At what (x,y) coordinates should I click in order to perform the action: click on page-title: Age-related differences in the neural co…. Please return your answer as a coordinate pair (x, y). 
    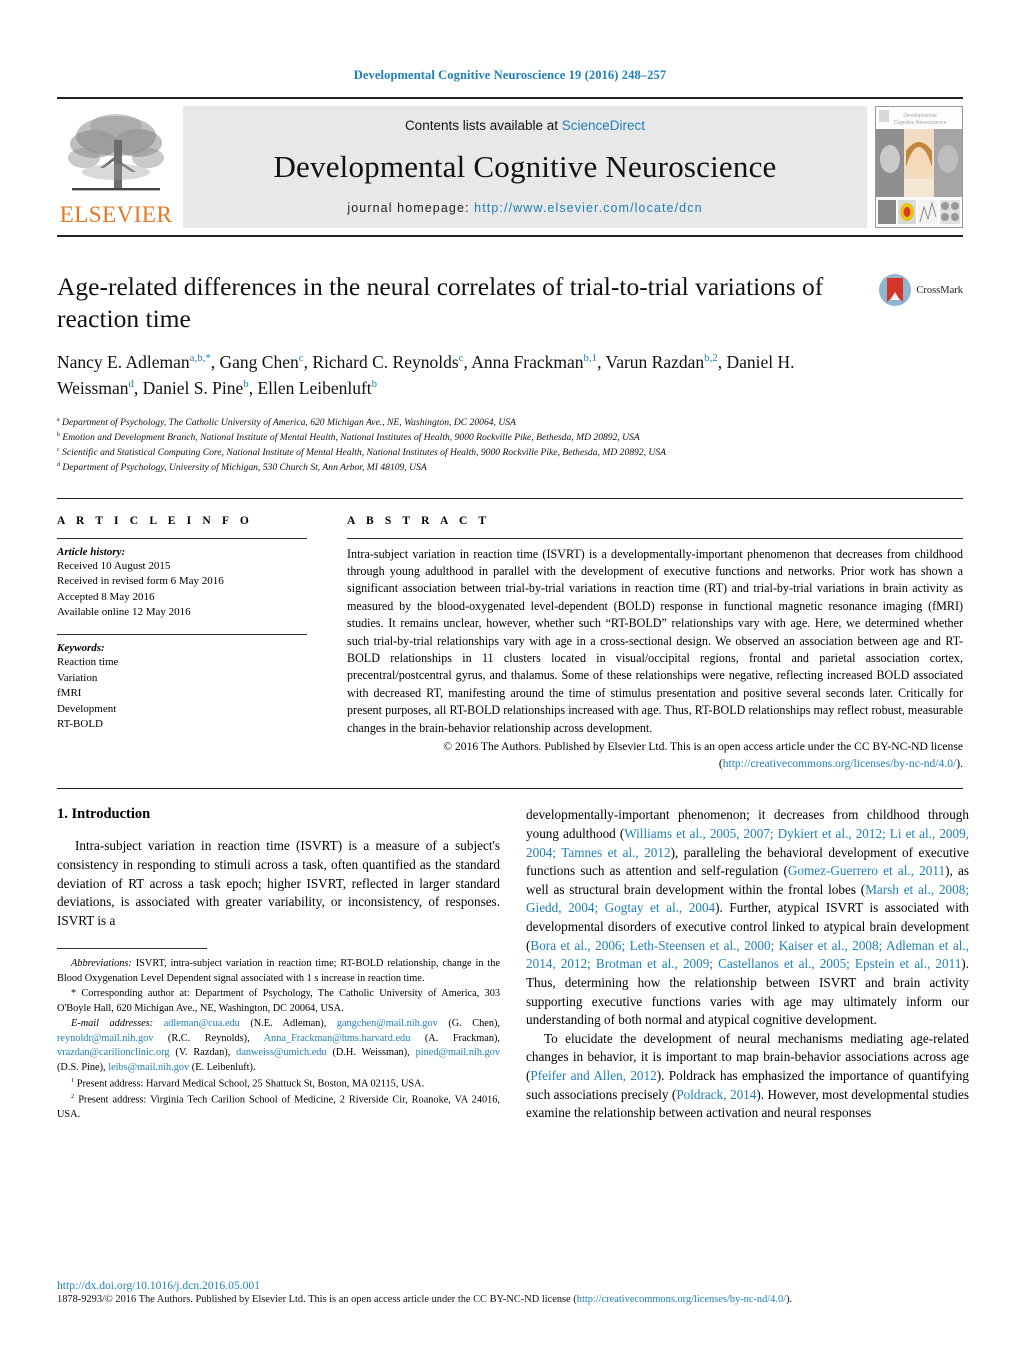
    Looking at the image, I should click on (440, 302).